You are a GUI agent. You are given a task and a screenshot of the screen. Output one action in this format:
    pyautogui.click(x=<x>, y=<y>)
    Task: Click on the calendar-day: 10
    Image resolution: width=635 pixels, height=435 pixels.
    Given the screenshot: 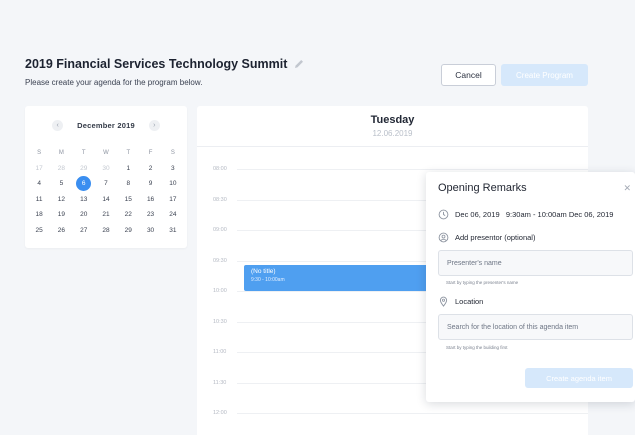 What is the action you would take?
    pyautogui.click(x=173, y=184)
    